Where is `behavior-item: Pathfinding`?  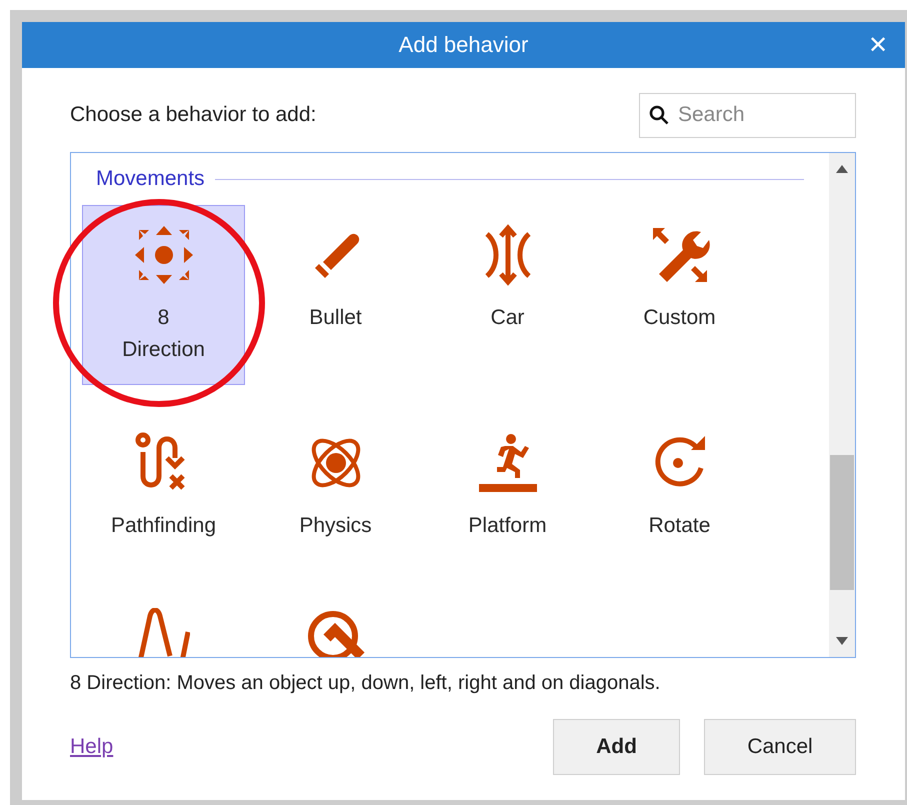 behavior-item: Pathfinding is located at coordinates (163, 487).